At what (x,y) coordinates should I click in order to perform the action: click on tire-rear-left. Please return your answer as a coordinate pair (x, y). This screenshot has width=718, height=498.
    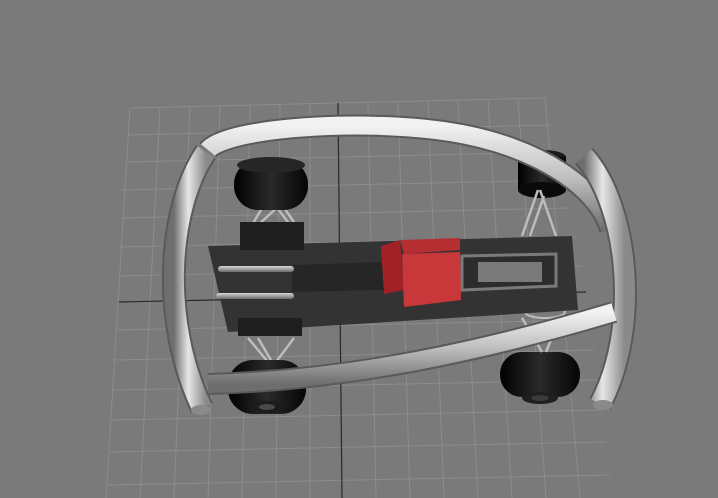
    Looking at the image, I should click on (271, 183).